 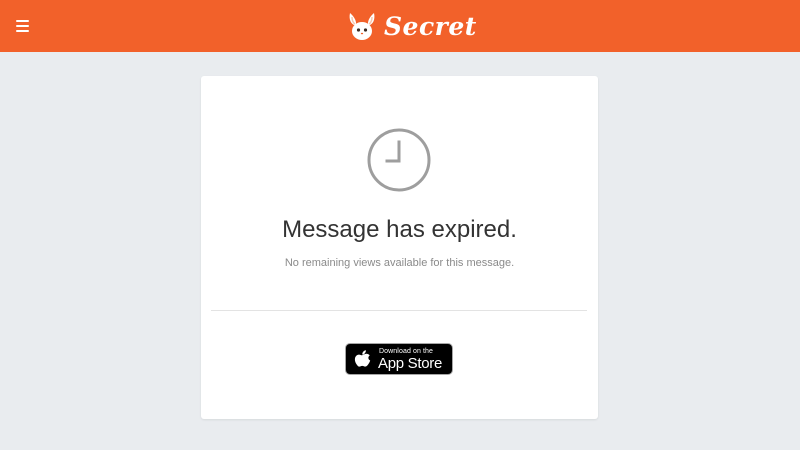 I want to click on bunny-mascot-icon, so click(x=362, y=26).